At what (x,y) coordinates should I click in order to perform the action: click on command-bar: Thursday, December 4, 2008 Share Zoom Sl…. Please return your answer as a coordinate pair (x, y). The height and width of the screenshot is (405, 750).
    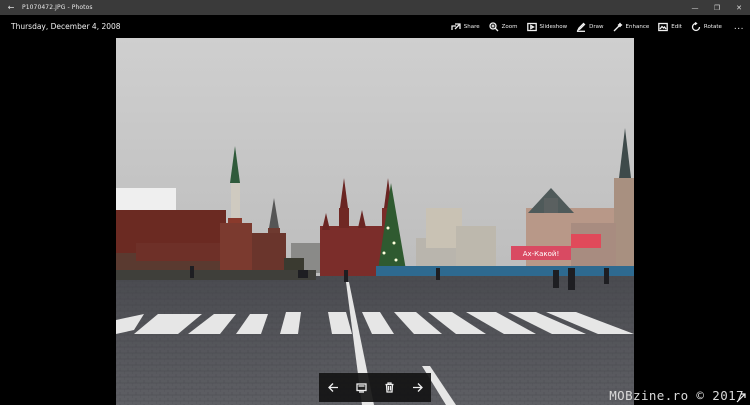
    Looking at the image, I should click on (375, 26).